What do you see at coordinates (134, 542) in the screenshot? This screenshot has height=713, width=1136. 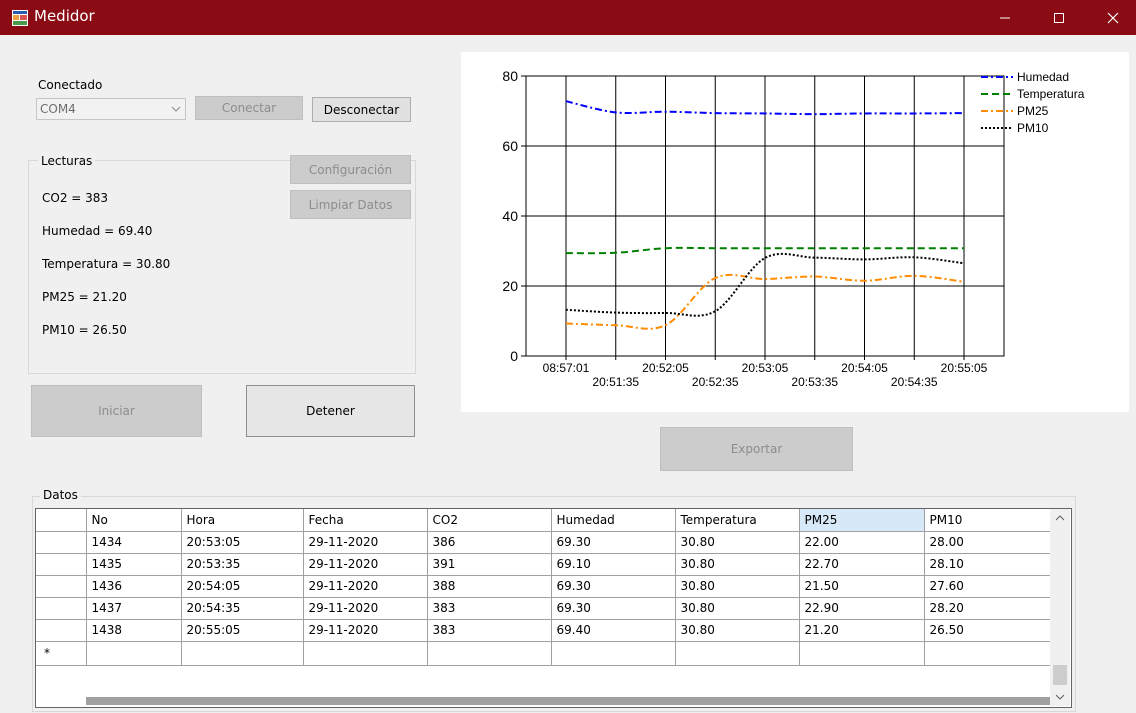 I see `table-cell: 1434` at bounding box center [134, 542].